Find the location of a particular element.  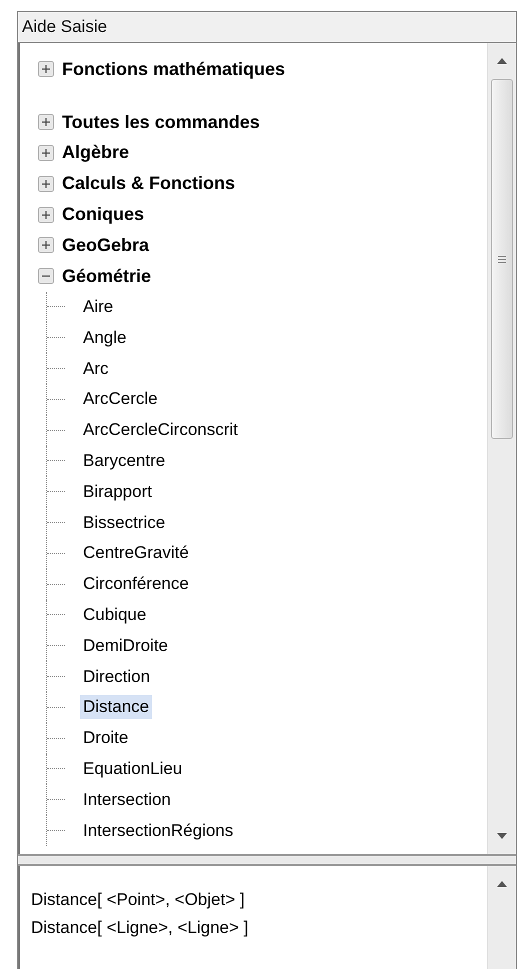

tree-category: Algèbre is located at coordinates (96, 153).